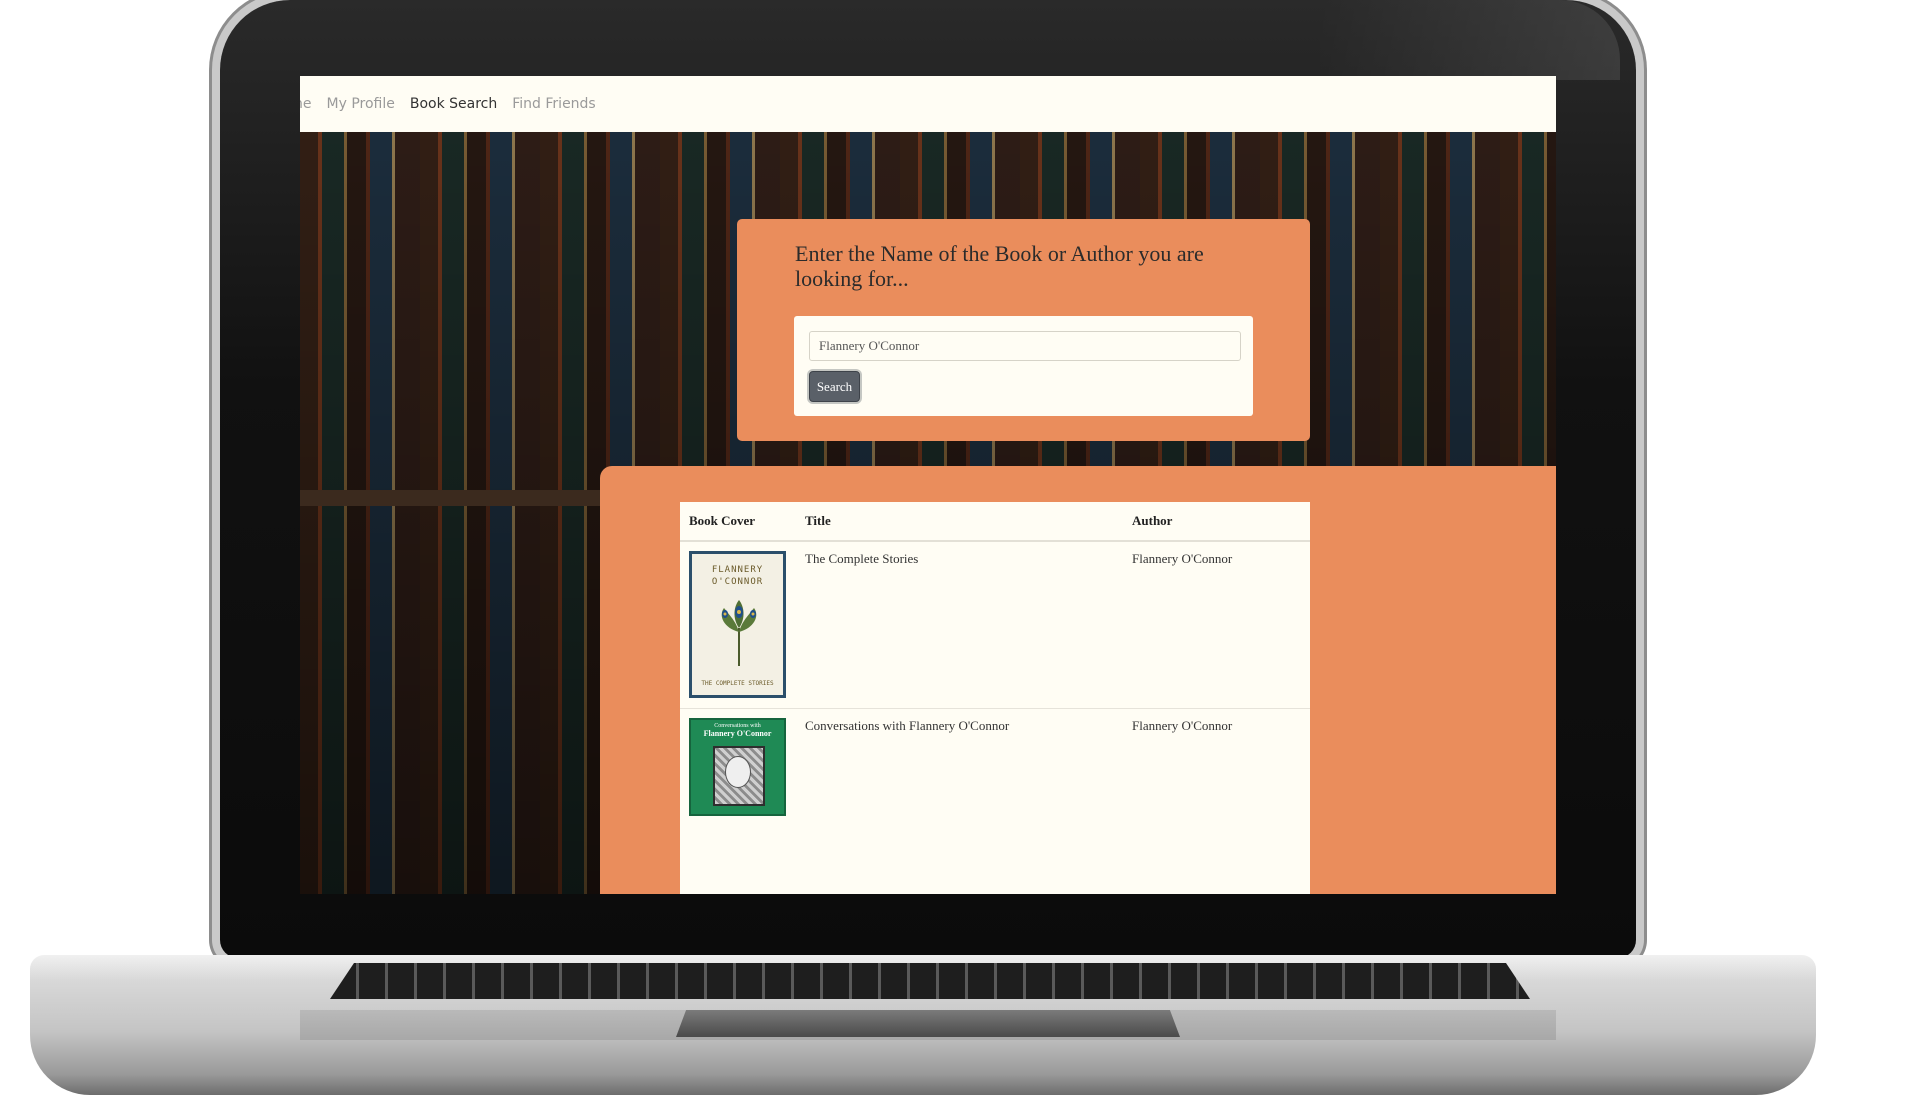 The width and height of the screenshot is (1920, 1095). What do you see at coordinates (928, 1023) in the screenshot?
I see `trackpad` at bounding box center [928, 1023].